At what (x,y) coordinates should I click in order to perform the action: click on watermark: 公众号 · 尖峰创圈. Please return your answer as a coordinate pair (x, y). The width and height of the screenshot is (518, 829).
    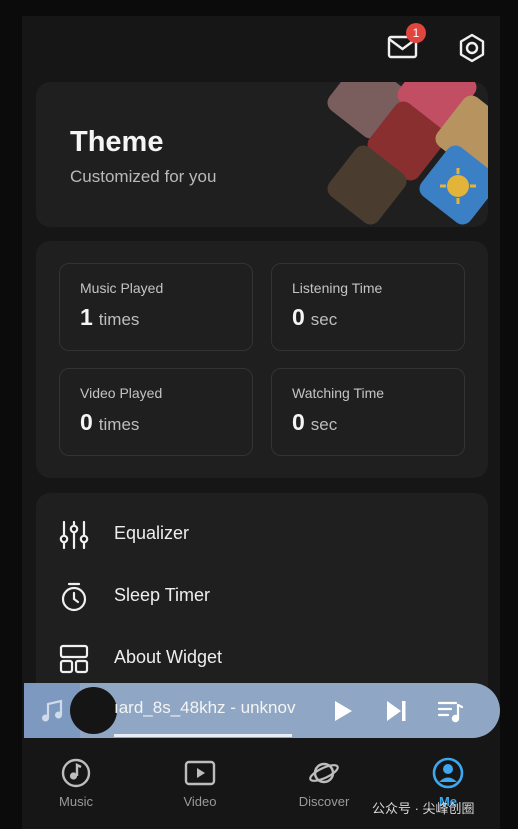
    Looking at the image, I should click on (423, 808).